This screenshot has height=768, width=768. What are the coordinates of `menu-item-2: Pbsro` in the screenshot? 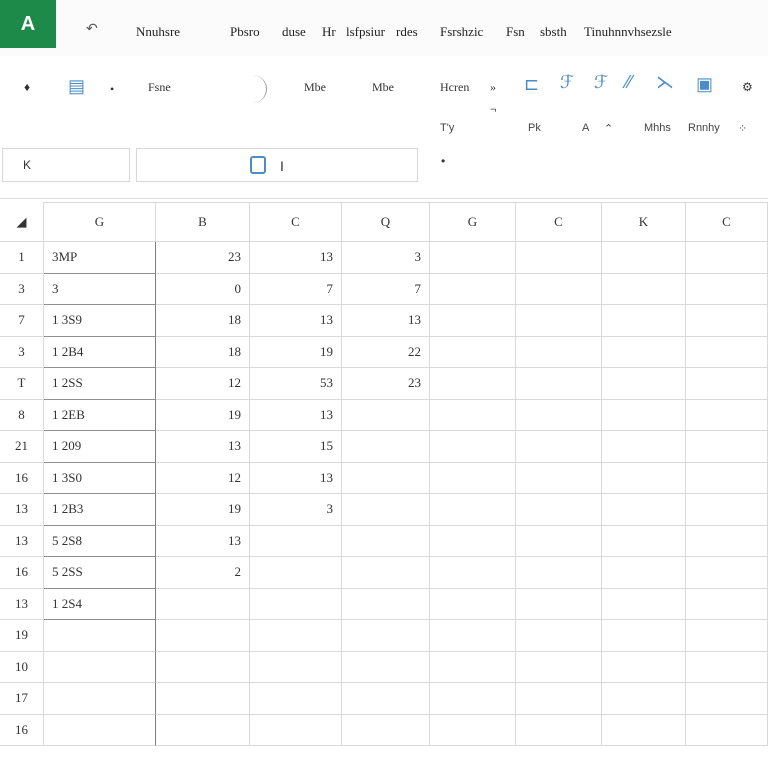 It's located at (245, 32).